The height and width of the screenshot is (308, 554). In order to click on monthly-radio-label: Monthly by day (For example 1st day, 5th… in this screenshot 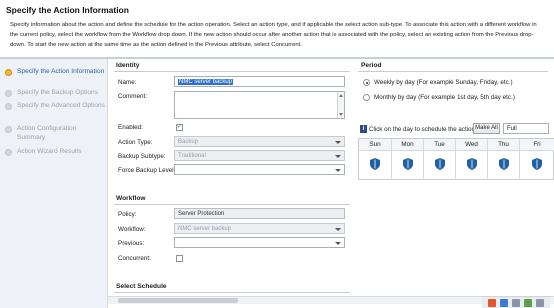, I will do `click(444, 97)`.